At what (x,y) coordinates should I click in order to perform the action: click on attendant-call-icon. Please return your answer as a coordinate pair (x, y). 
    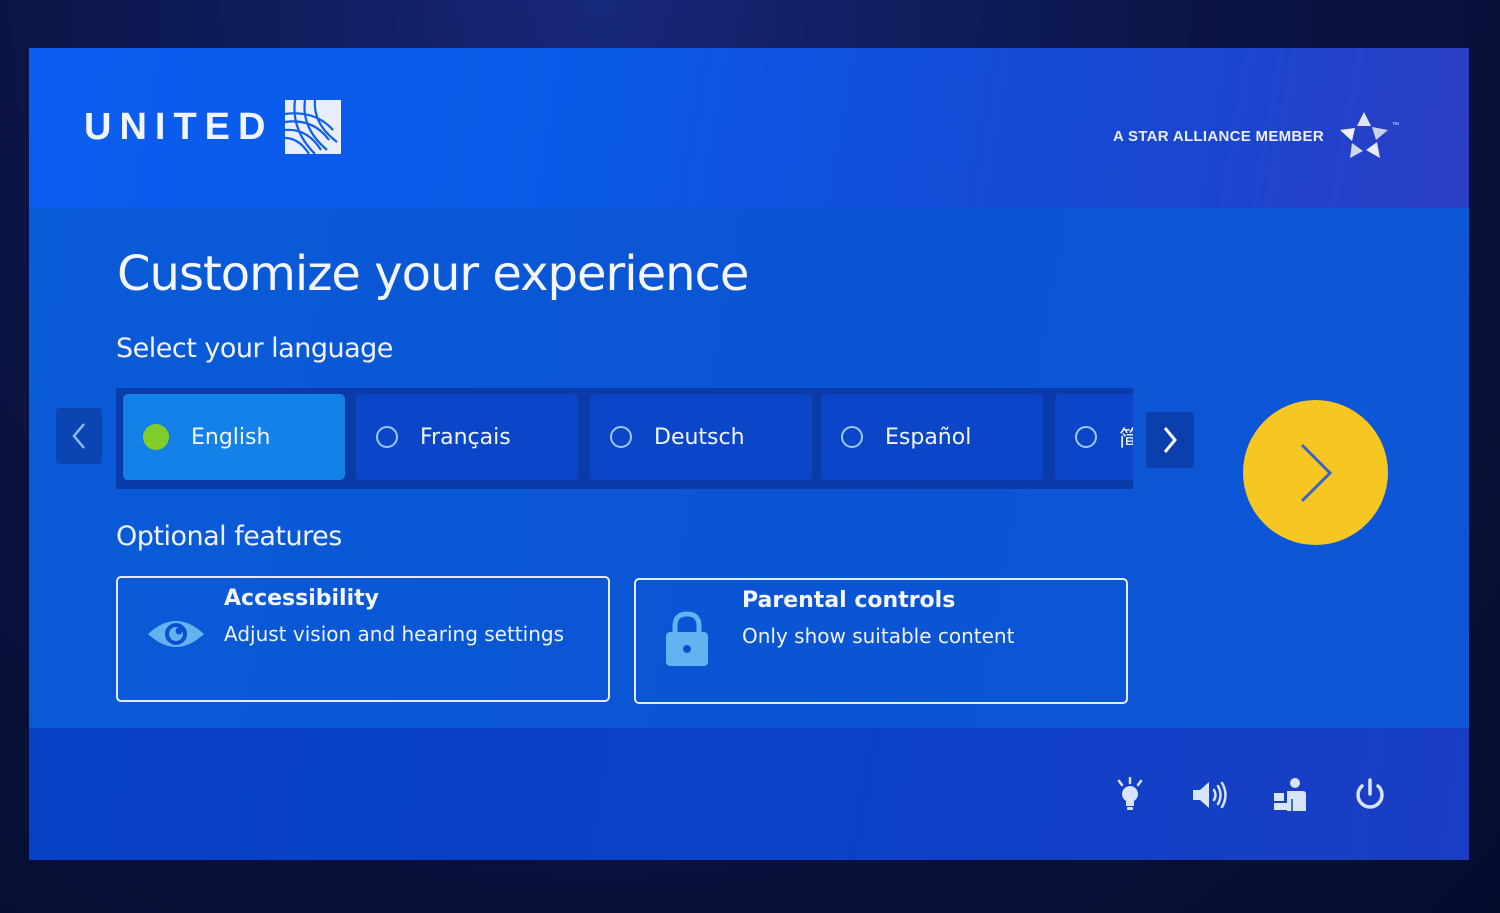
    Looking at the image, I should click on (1290, 794).